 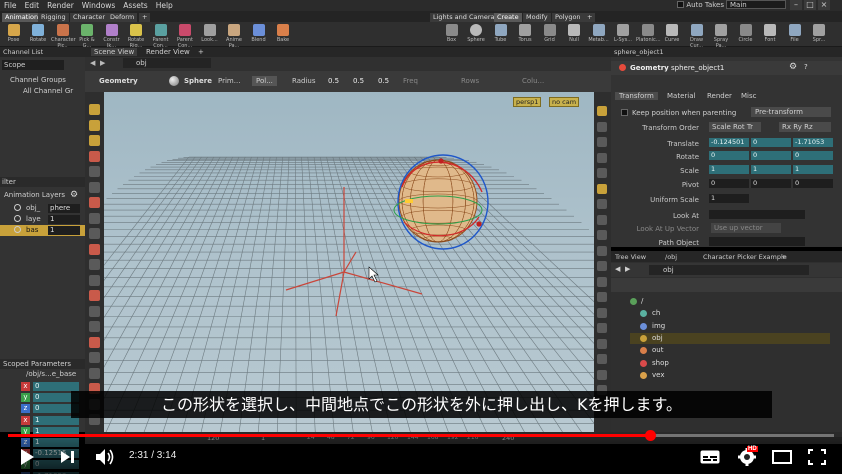 I want to click on radius-z: 0.5, so click(x=383, y=81).